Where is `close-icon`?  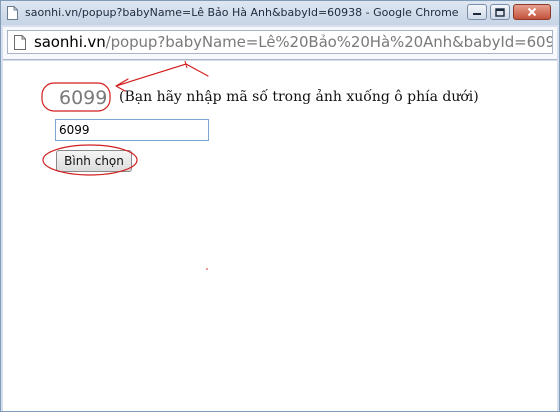 close-icon is located at coordinates (532, 12).